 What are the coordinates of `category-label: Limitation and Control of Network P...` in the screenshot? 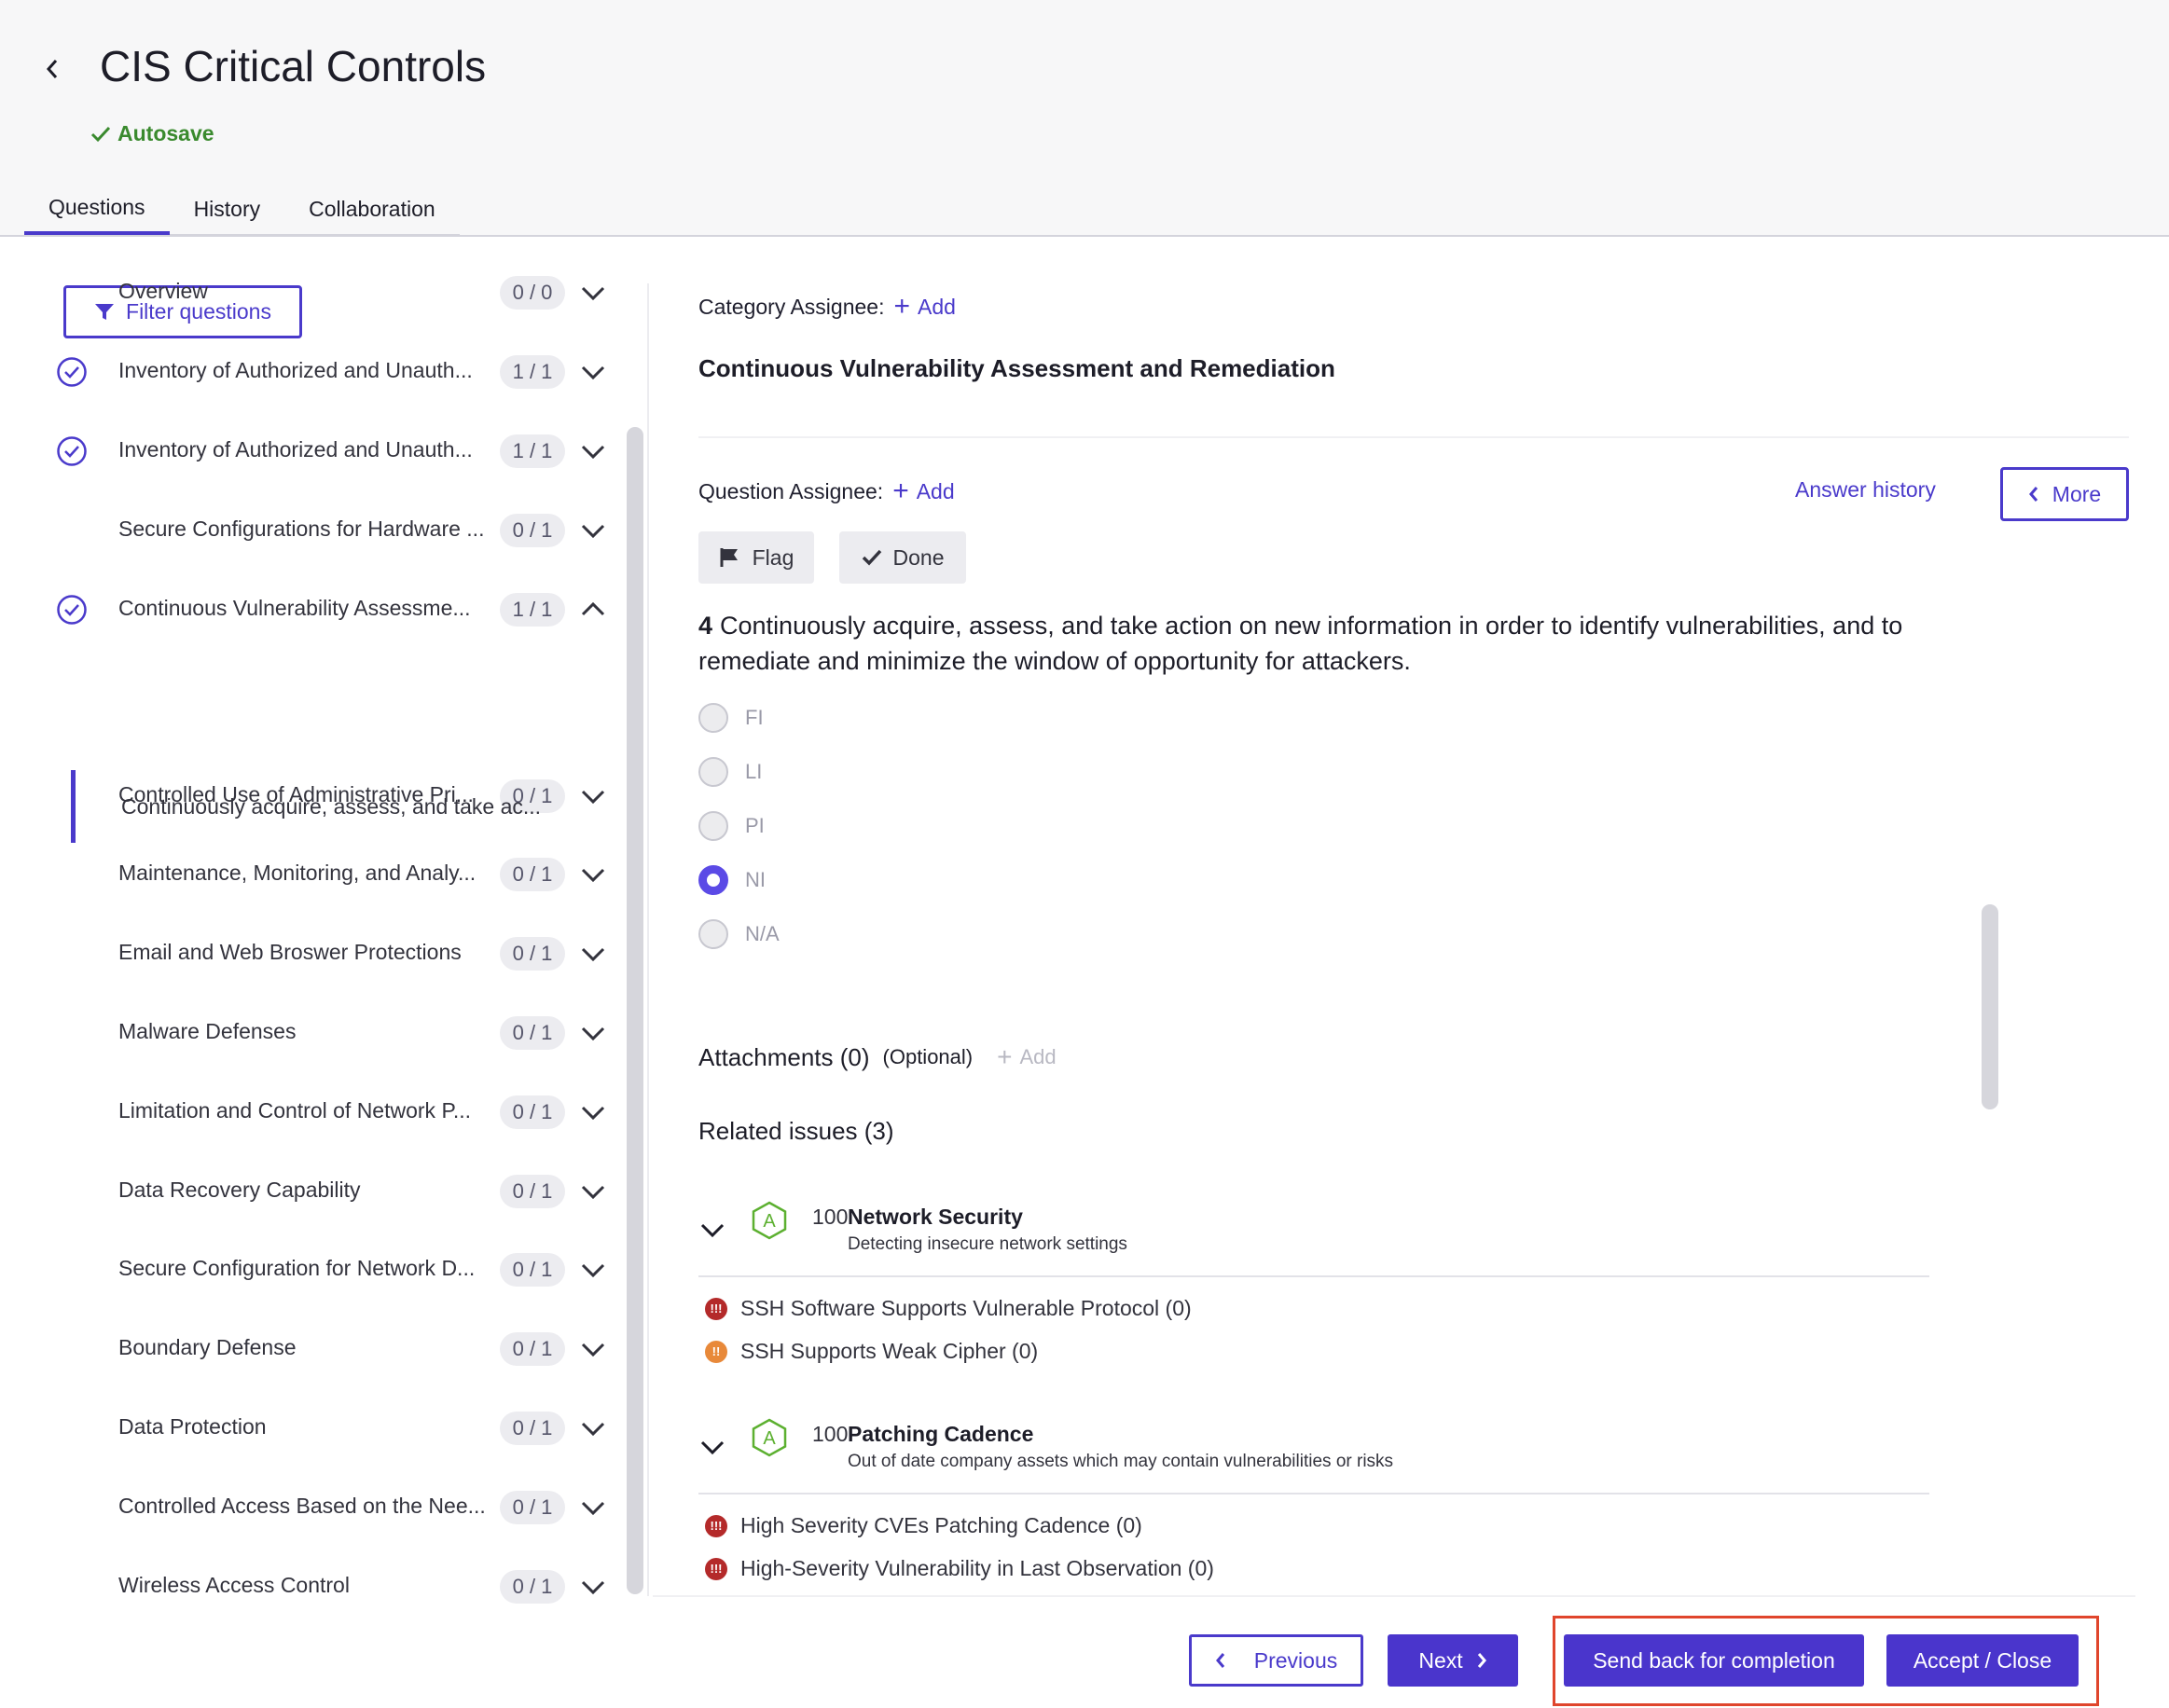 It's located at (294, 1110).